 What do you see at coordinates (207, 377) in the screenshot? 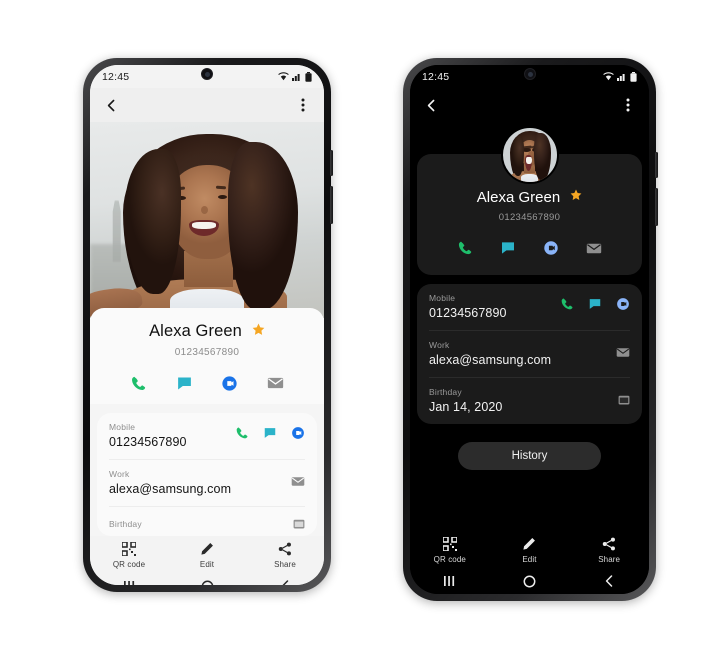
I see `quick-actions-light` at bounding box center [207, 377].